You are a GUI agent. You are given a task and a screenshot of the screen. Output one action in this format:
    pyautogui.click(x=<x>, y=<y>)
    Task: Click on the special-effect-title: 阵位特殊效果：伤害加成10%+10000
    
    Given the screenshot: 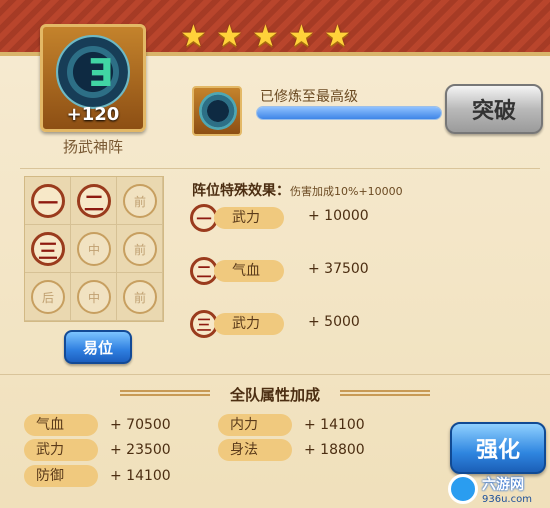 What is the action you would take?
    pyautogui.click(x=297, y=190)
    